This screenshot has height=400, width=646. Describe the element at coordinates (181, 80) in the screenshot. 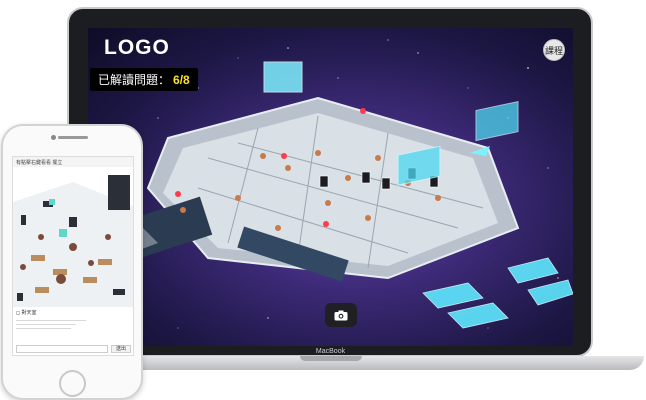

I see `progress-value: 6/8` at that location.